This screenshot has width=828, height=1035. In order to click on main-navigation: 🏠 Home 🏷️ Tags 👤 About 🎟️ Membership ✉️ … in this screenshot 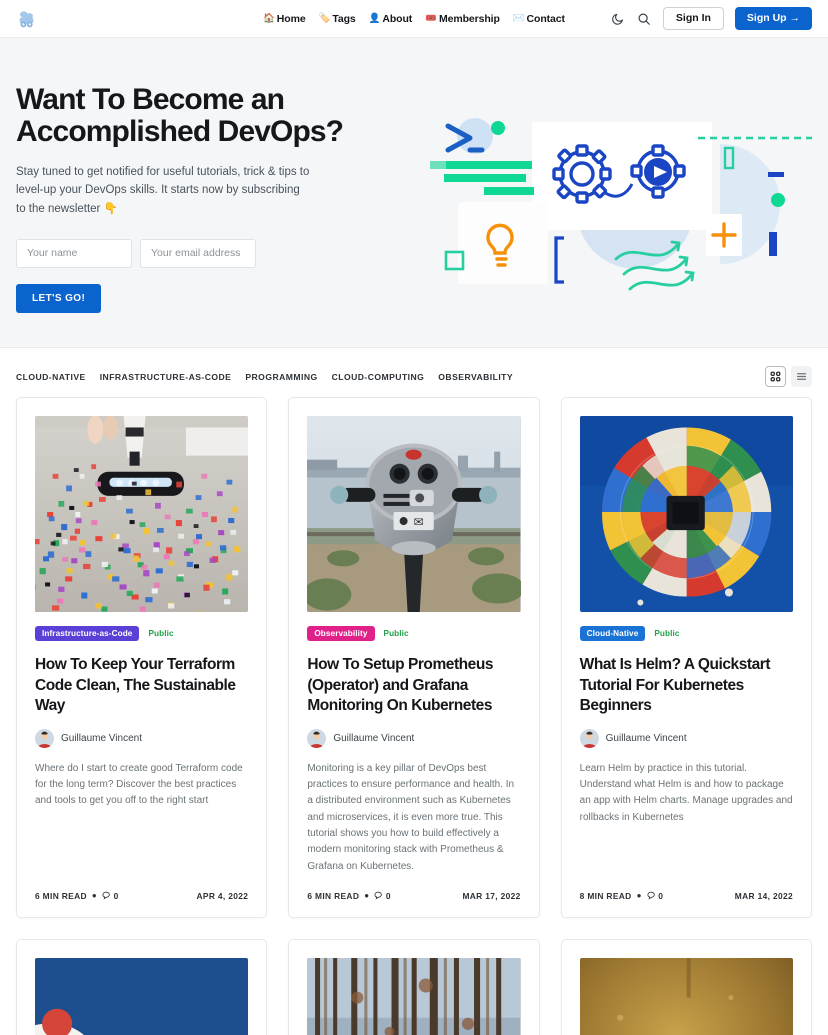, I will do `click(414, 19)`.